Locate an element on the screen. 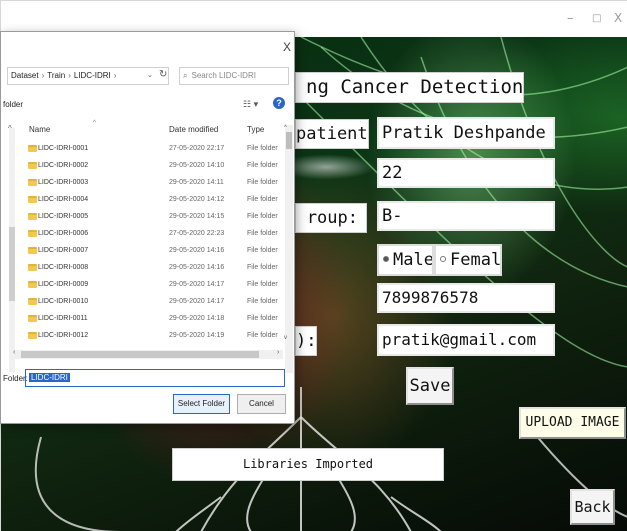  nav-pane-scroll-thumb is located at coordinates (12, 264).